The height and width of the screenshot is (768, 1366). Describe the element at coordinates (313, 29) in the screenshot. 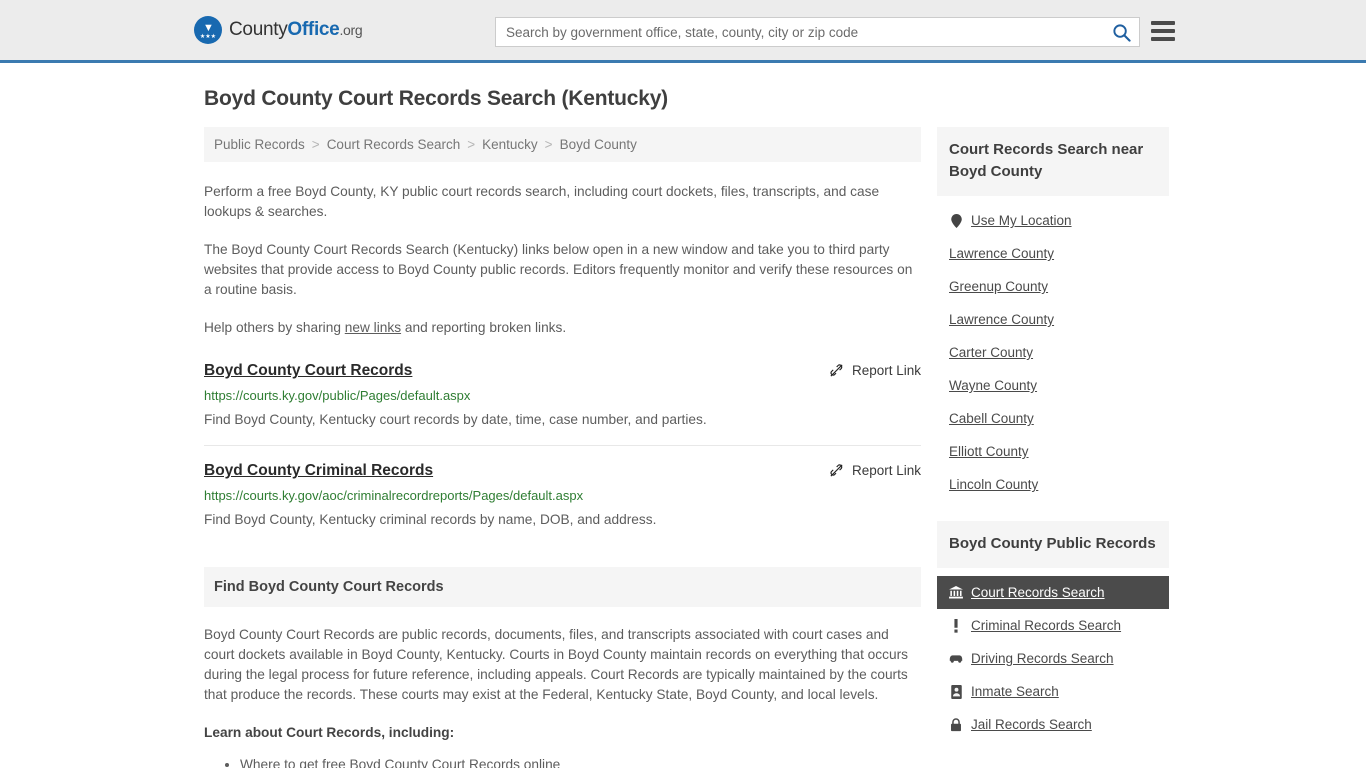

I see `brand-part-office: Office` at that location.